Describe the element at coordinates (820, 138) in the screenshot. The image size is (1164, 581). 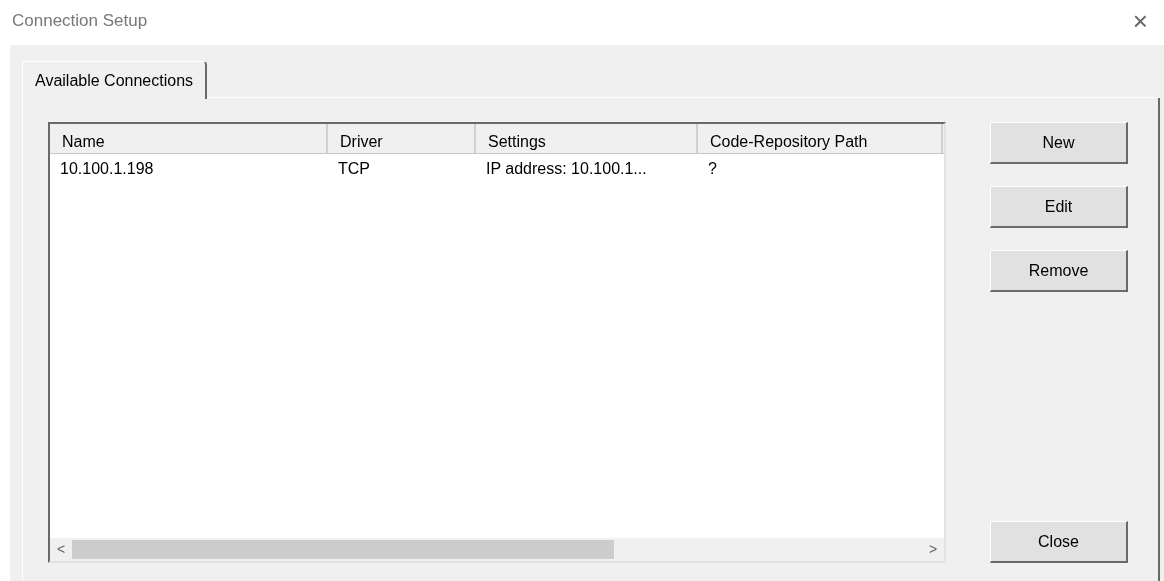
I see `column-header: Code-Repository Path` at that location.